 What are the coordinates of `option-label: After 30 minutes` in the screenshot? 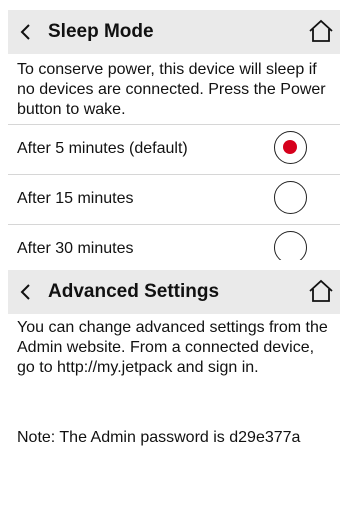 It's located at (75, 248).